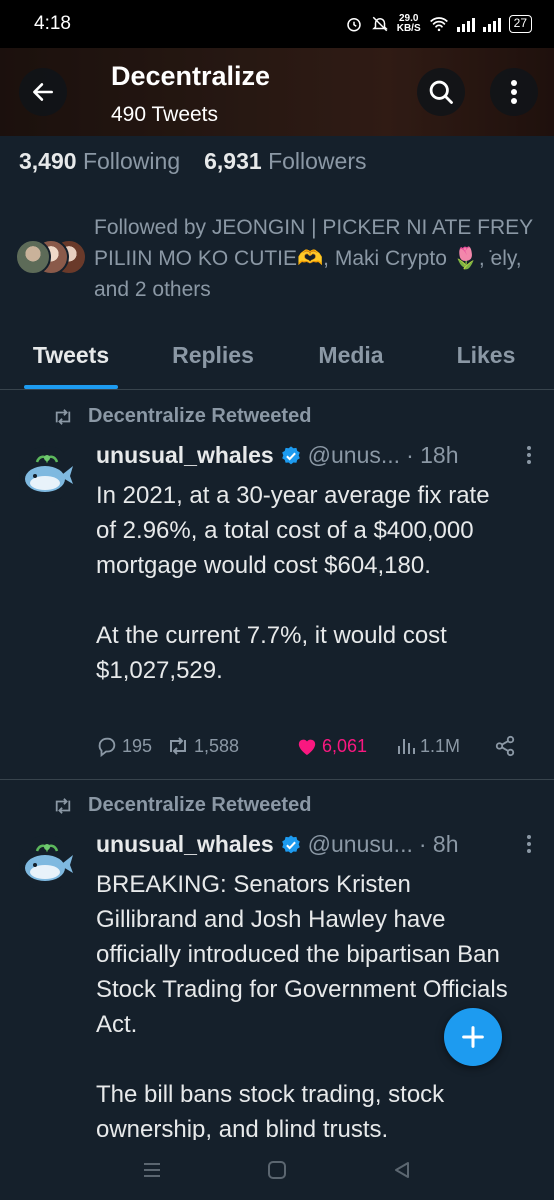  I want to click on recent-apps-icon, so click(152, 1170).